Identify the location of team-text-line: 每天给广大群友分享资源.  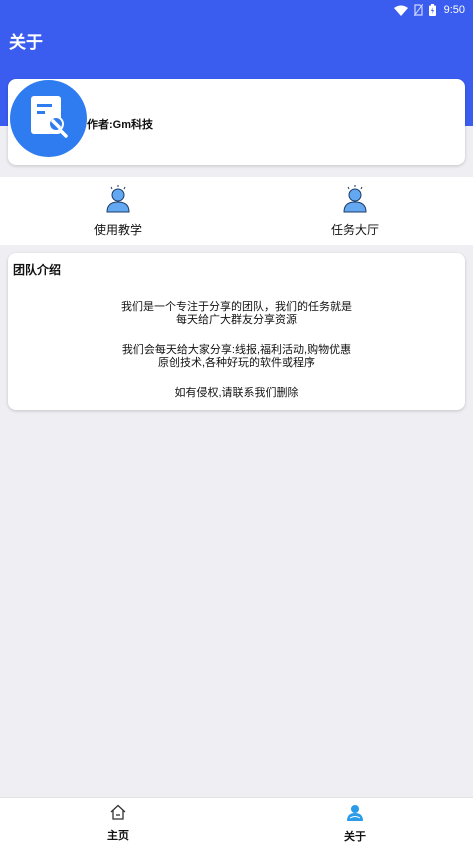
(236, 320).